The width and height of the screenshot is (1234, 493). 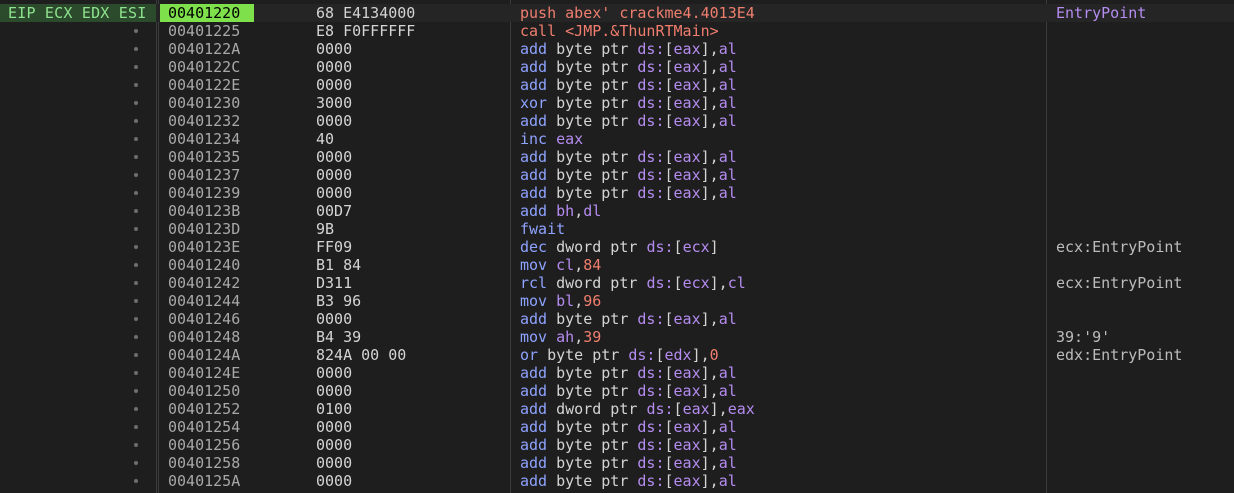 I want to click on address-cell: 00401254, so click(x=207, y=427).